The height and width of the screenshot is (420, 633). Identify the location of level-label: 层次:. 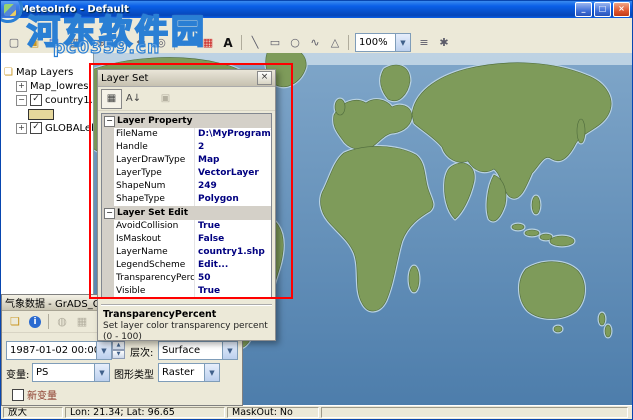
(142, 353).